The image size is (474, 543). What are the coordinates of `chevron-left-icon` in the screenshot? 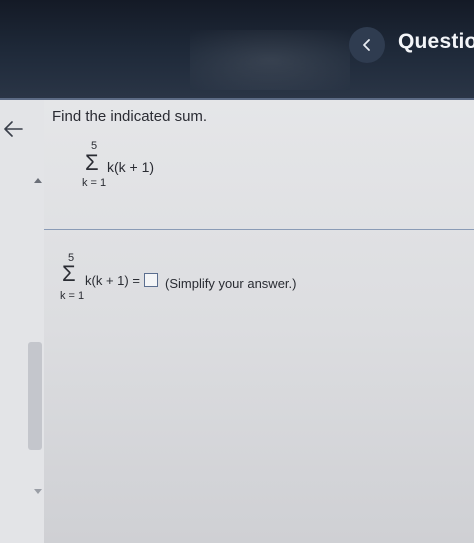 It's located at (366, 45).